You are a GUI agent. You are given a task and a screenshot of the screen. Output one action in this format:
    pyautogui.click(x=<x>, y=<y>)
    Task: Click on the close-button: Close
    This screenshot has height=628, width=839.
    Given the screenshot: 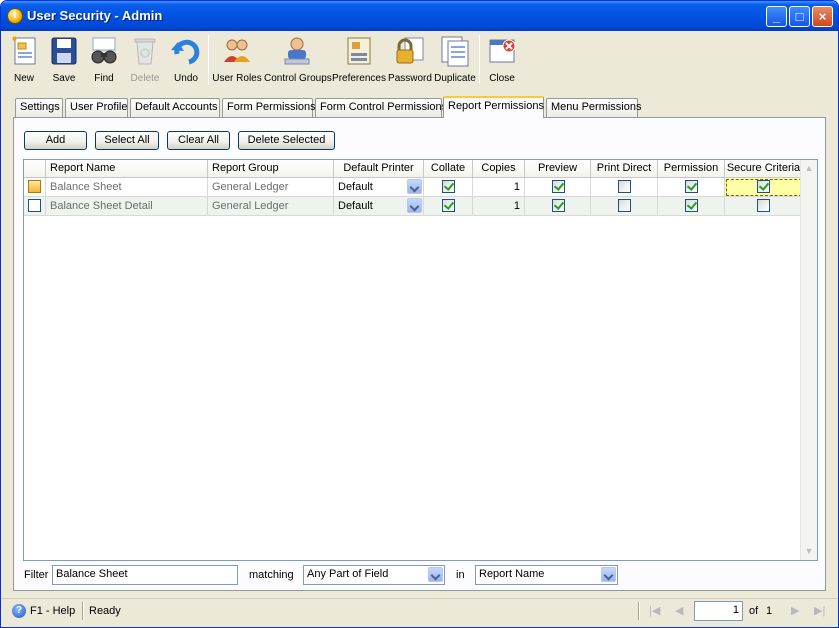 What is the action you would take?
    pyautogui.click(x=502, y=60)
    